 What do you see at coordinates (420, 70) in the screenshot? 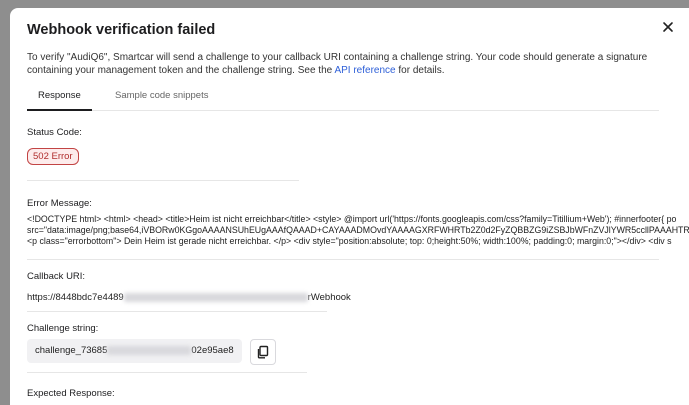
I see `description-suffix: for details.` at bounding box center [420, 70].